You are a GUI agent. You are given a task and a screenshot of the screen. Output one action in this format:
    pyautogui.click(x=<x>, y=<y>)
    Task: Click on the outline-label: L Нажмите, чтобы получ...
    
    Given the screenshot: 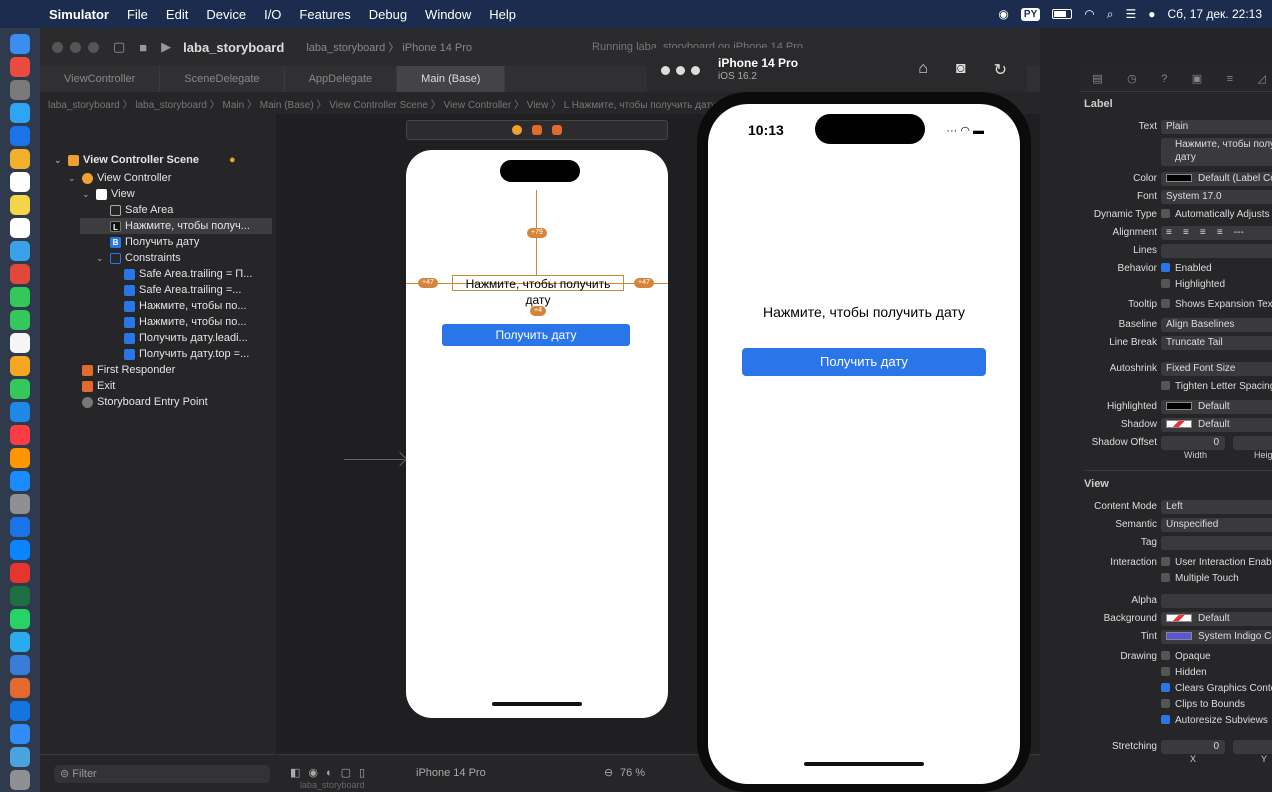 What is the action you would take?
    pyautogui.click(x=176, y=226)
    